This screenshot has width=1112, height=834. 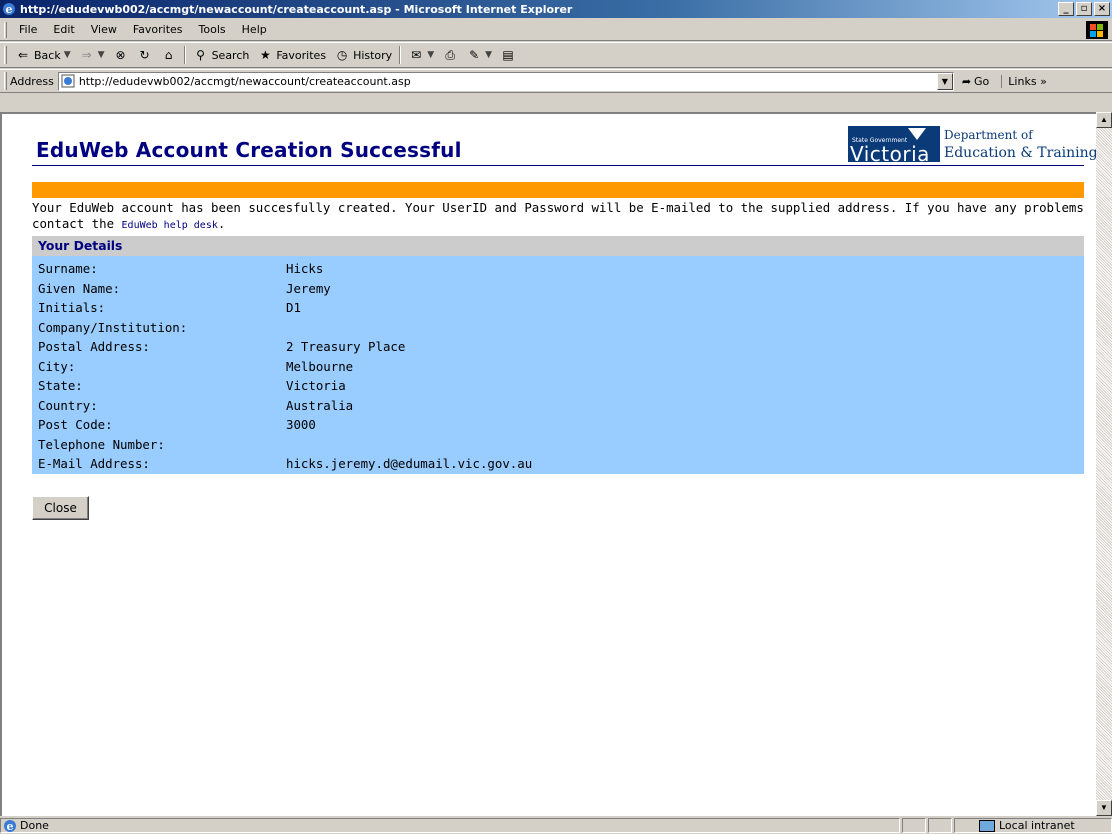 What do you see at coordinates (450, 825) in the screenshot?
I see `status-main-panel: e Done` at bounding box center [450, 825].